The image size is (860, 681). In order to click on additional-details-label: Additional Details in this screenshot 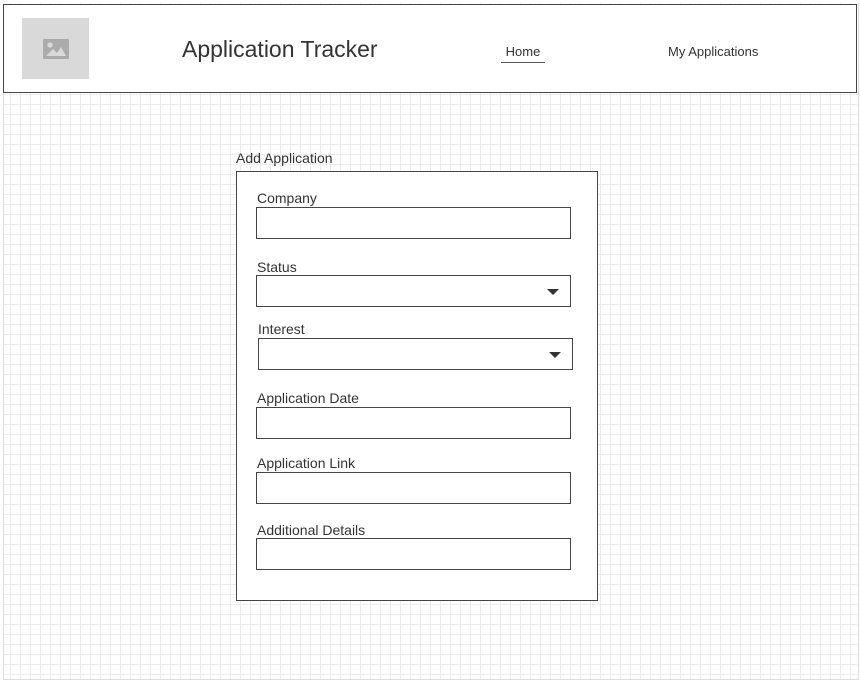, I will do `click(311, 530)`.